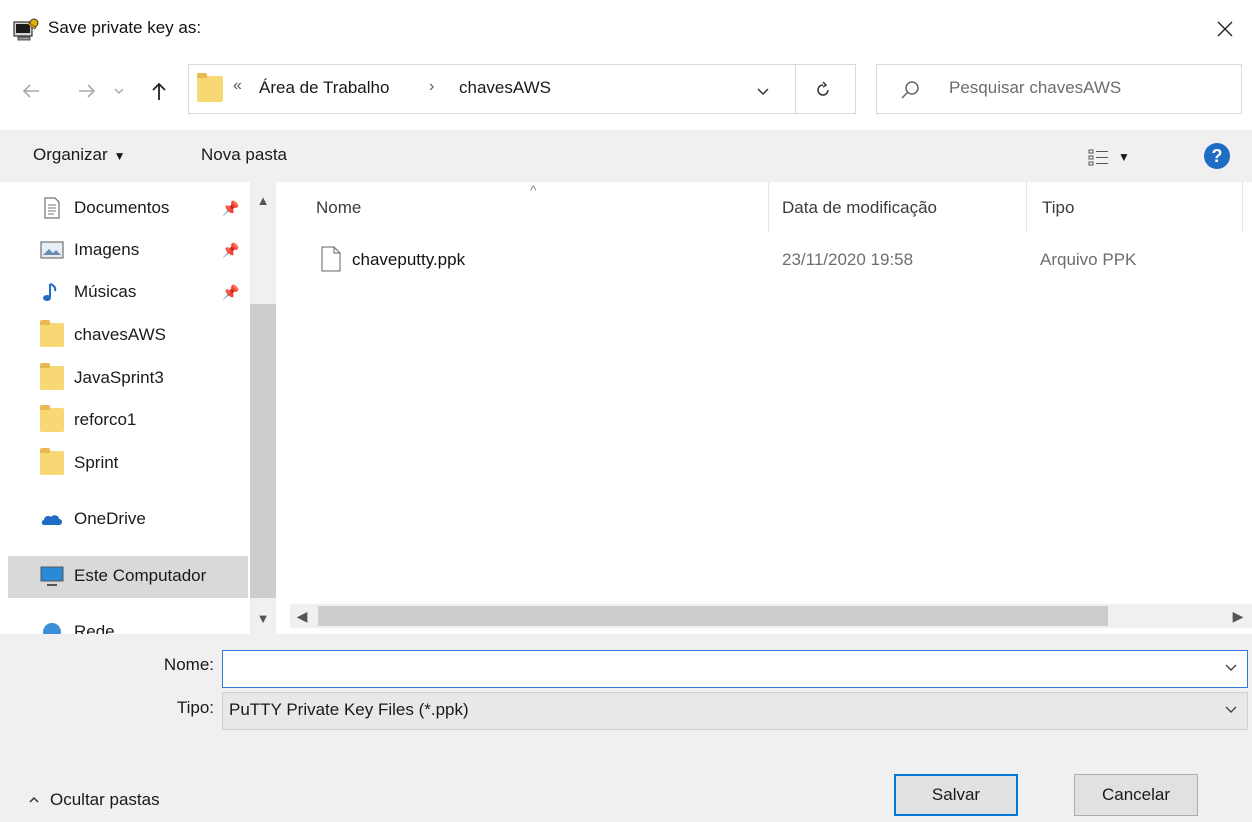 The image size is (1252, 822). Describe the element at coordinates (195, 707) in the screenshot. I see `filetype-label: Tipo:` at that location.